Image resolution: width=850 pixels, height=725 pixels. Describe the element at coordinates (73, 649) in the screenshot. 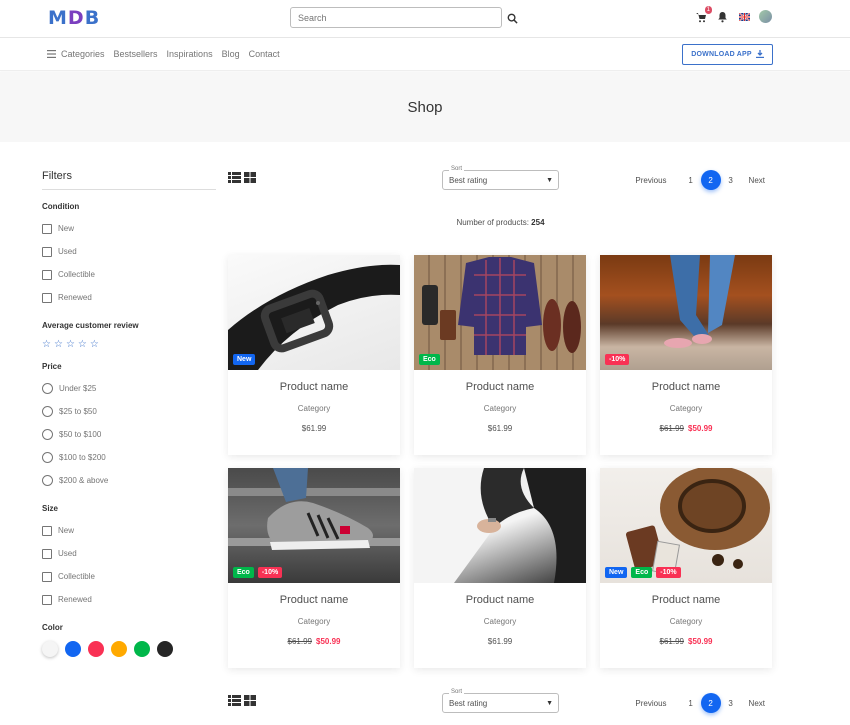

I see `color-swatch-blue` at that location.